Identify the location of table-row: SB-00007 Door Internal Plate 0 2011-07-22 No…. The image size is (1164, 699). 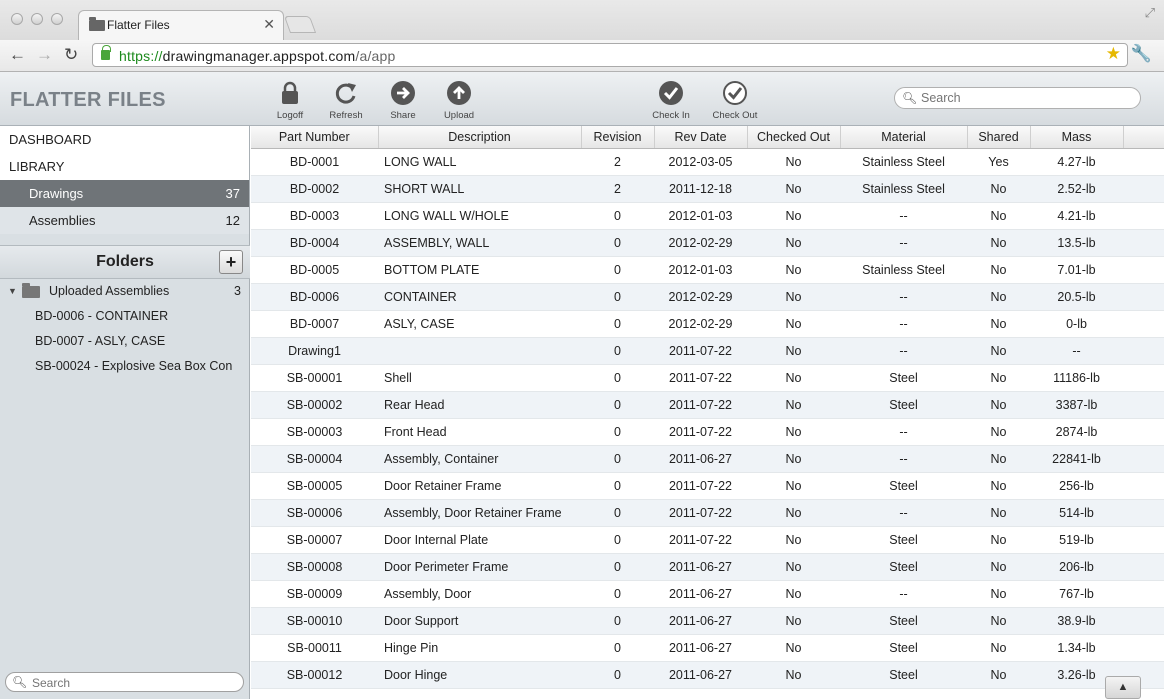
(707, 540).